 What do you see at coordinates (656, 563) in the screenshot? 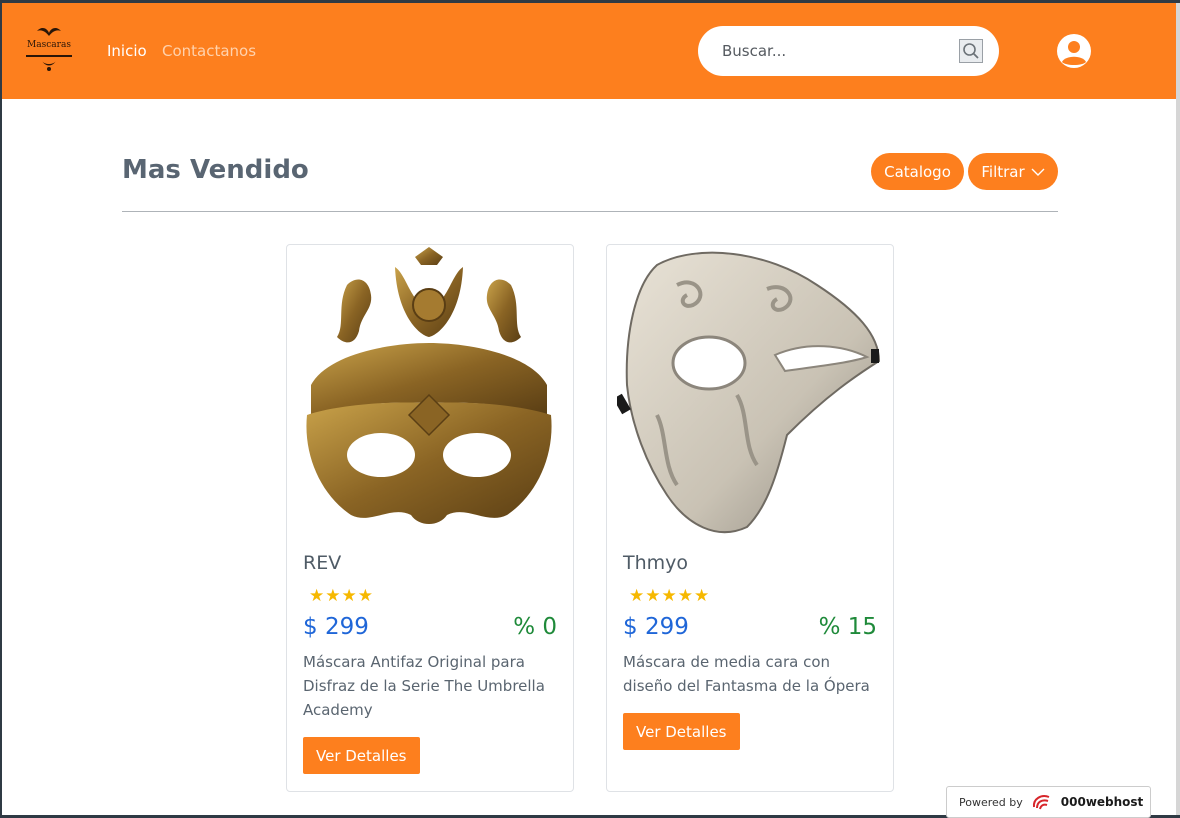
I see `product-name: Thmyo` at bounding box center [656, 563].